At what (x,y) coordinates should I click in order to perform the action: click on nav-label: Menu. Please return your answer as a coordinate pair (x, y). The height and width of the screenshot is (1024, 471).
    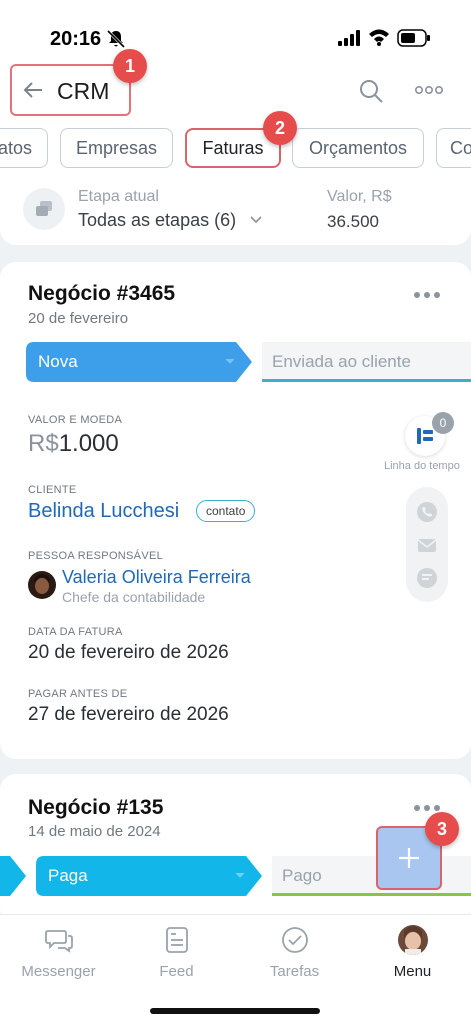
    Looking at the image, I should click on (412, 971).